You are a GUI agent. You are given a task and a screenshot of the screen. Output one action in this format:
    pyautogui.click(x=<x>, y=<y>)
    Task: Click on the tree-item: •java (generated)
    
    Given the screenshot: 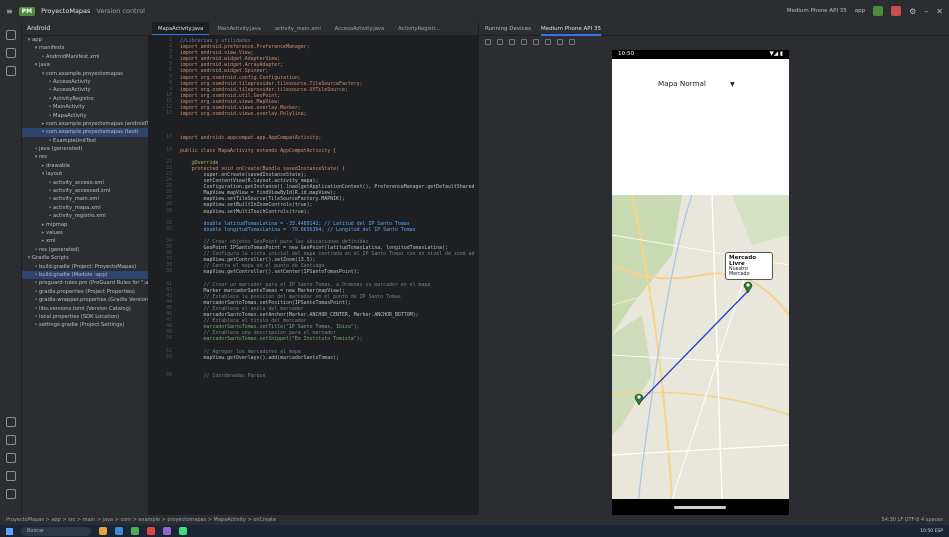 What is the action you would take?
    pyautogui.click(x=85, y=149)
    